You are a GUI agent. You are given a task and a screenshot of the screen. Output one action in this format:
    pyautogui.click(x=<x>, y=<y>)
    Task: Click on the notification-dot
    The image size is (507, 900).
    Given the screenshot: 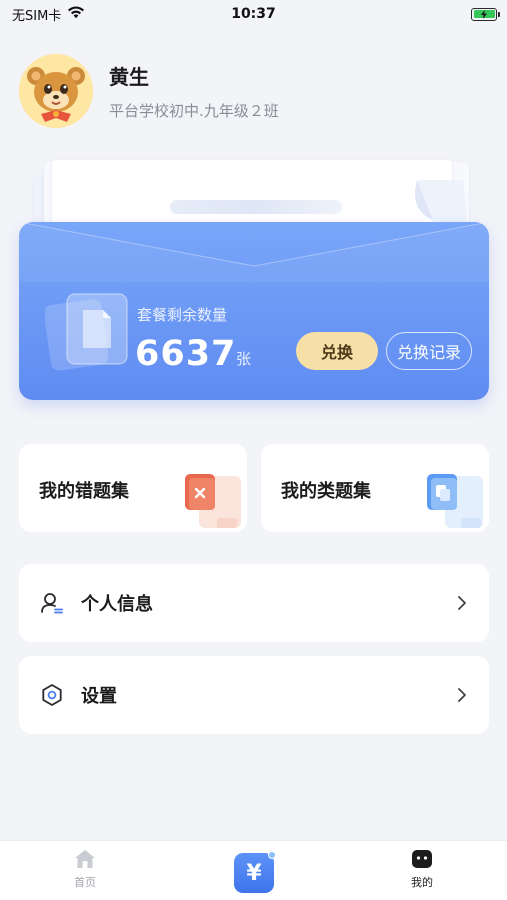 What is the action you would take?
    pyautogui.click(x=272, y=855)
    